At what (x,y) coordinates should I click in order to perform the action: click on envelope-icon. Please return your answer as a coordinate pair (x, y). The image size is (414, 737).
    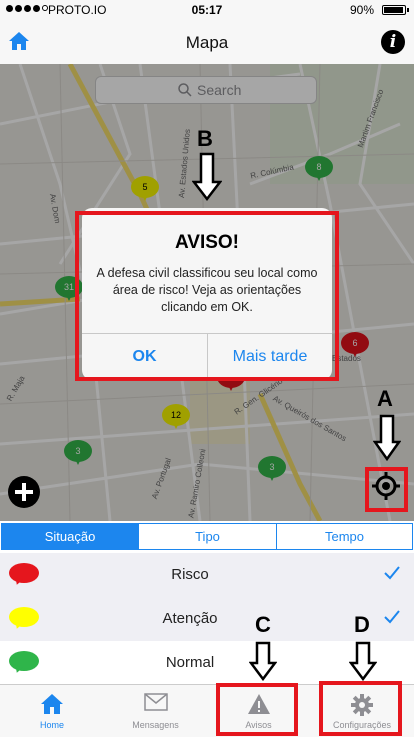
    Looking at the image, I should click on (155, 702).